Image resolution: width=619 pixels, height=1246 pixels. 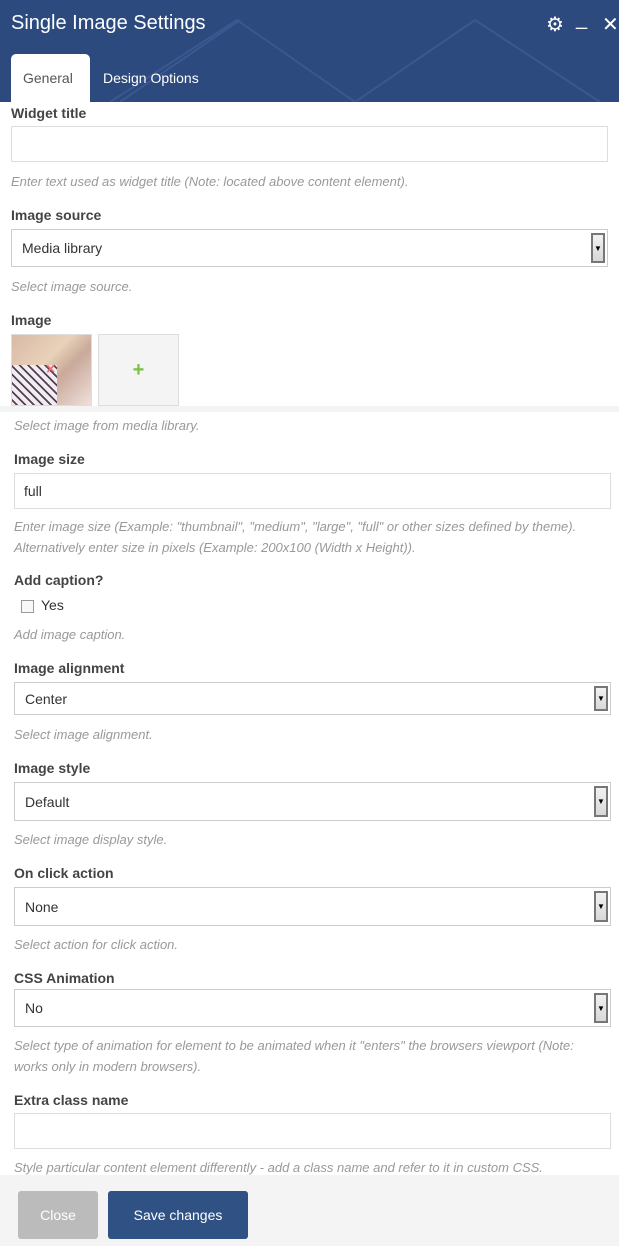 I want to click on tab-general: General, so click(x=50, y=78).